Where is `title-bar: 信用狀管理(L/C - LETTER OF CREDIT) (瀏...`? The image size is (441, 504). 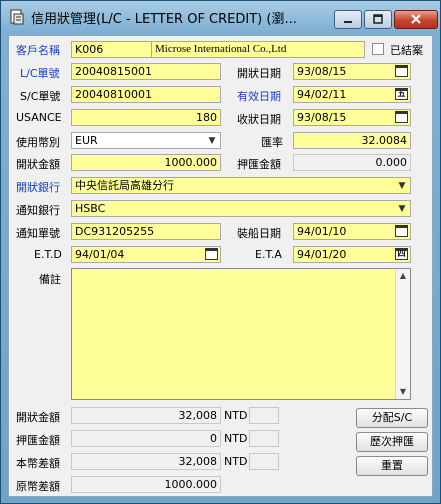
title-bar: 信用狀管理(L/C - LETTER OF CREDIT) (瀏... is located at coordinates (220, 16).